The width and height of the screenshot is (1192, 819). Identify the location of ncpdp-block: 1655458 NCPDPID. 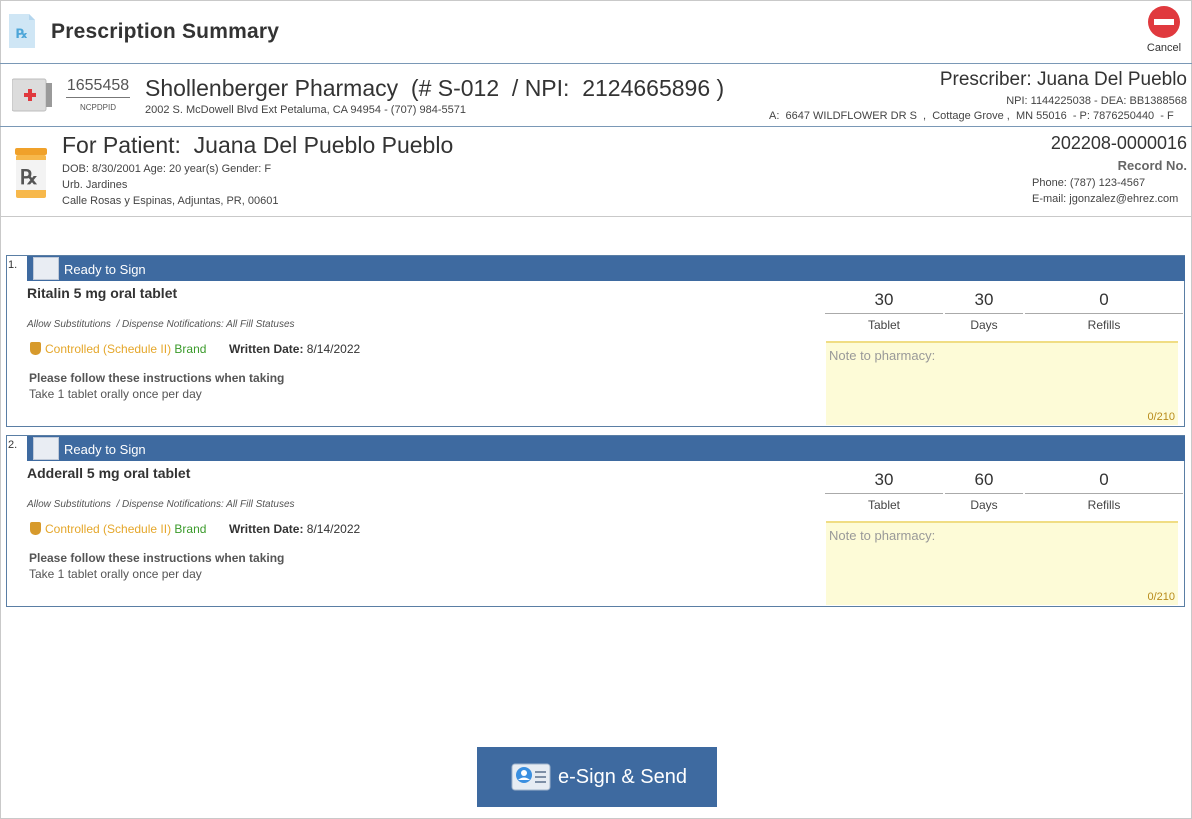
(98, 94).